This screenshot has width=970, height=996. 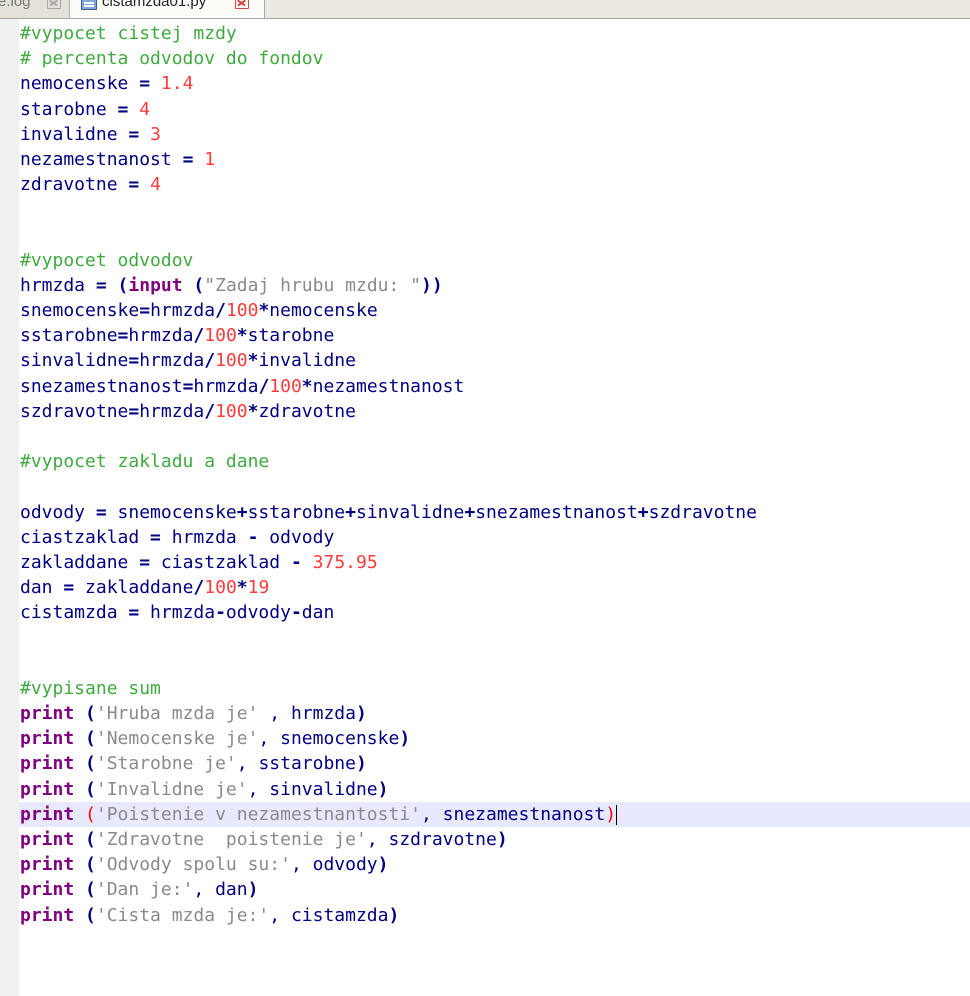 I want to click on code-token: , odvody, so click(x=334, y=865).